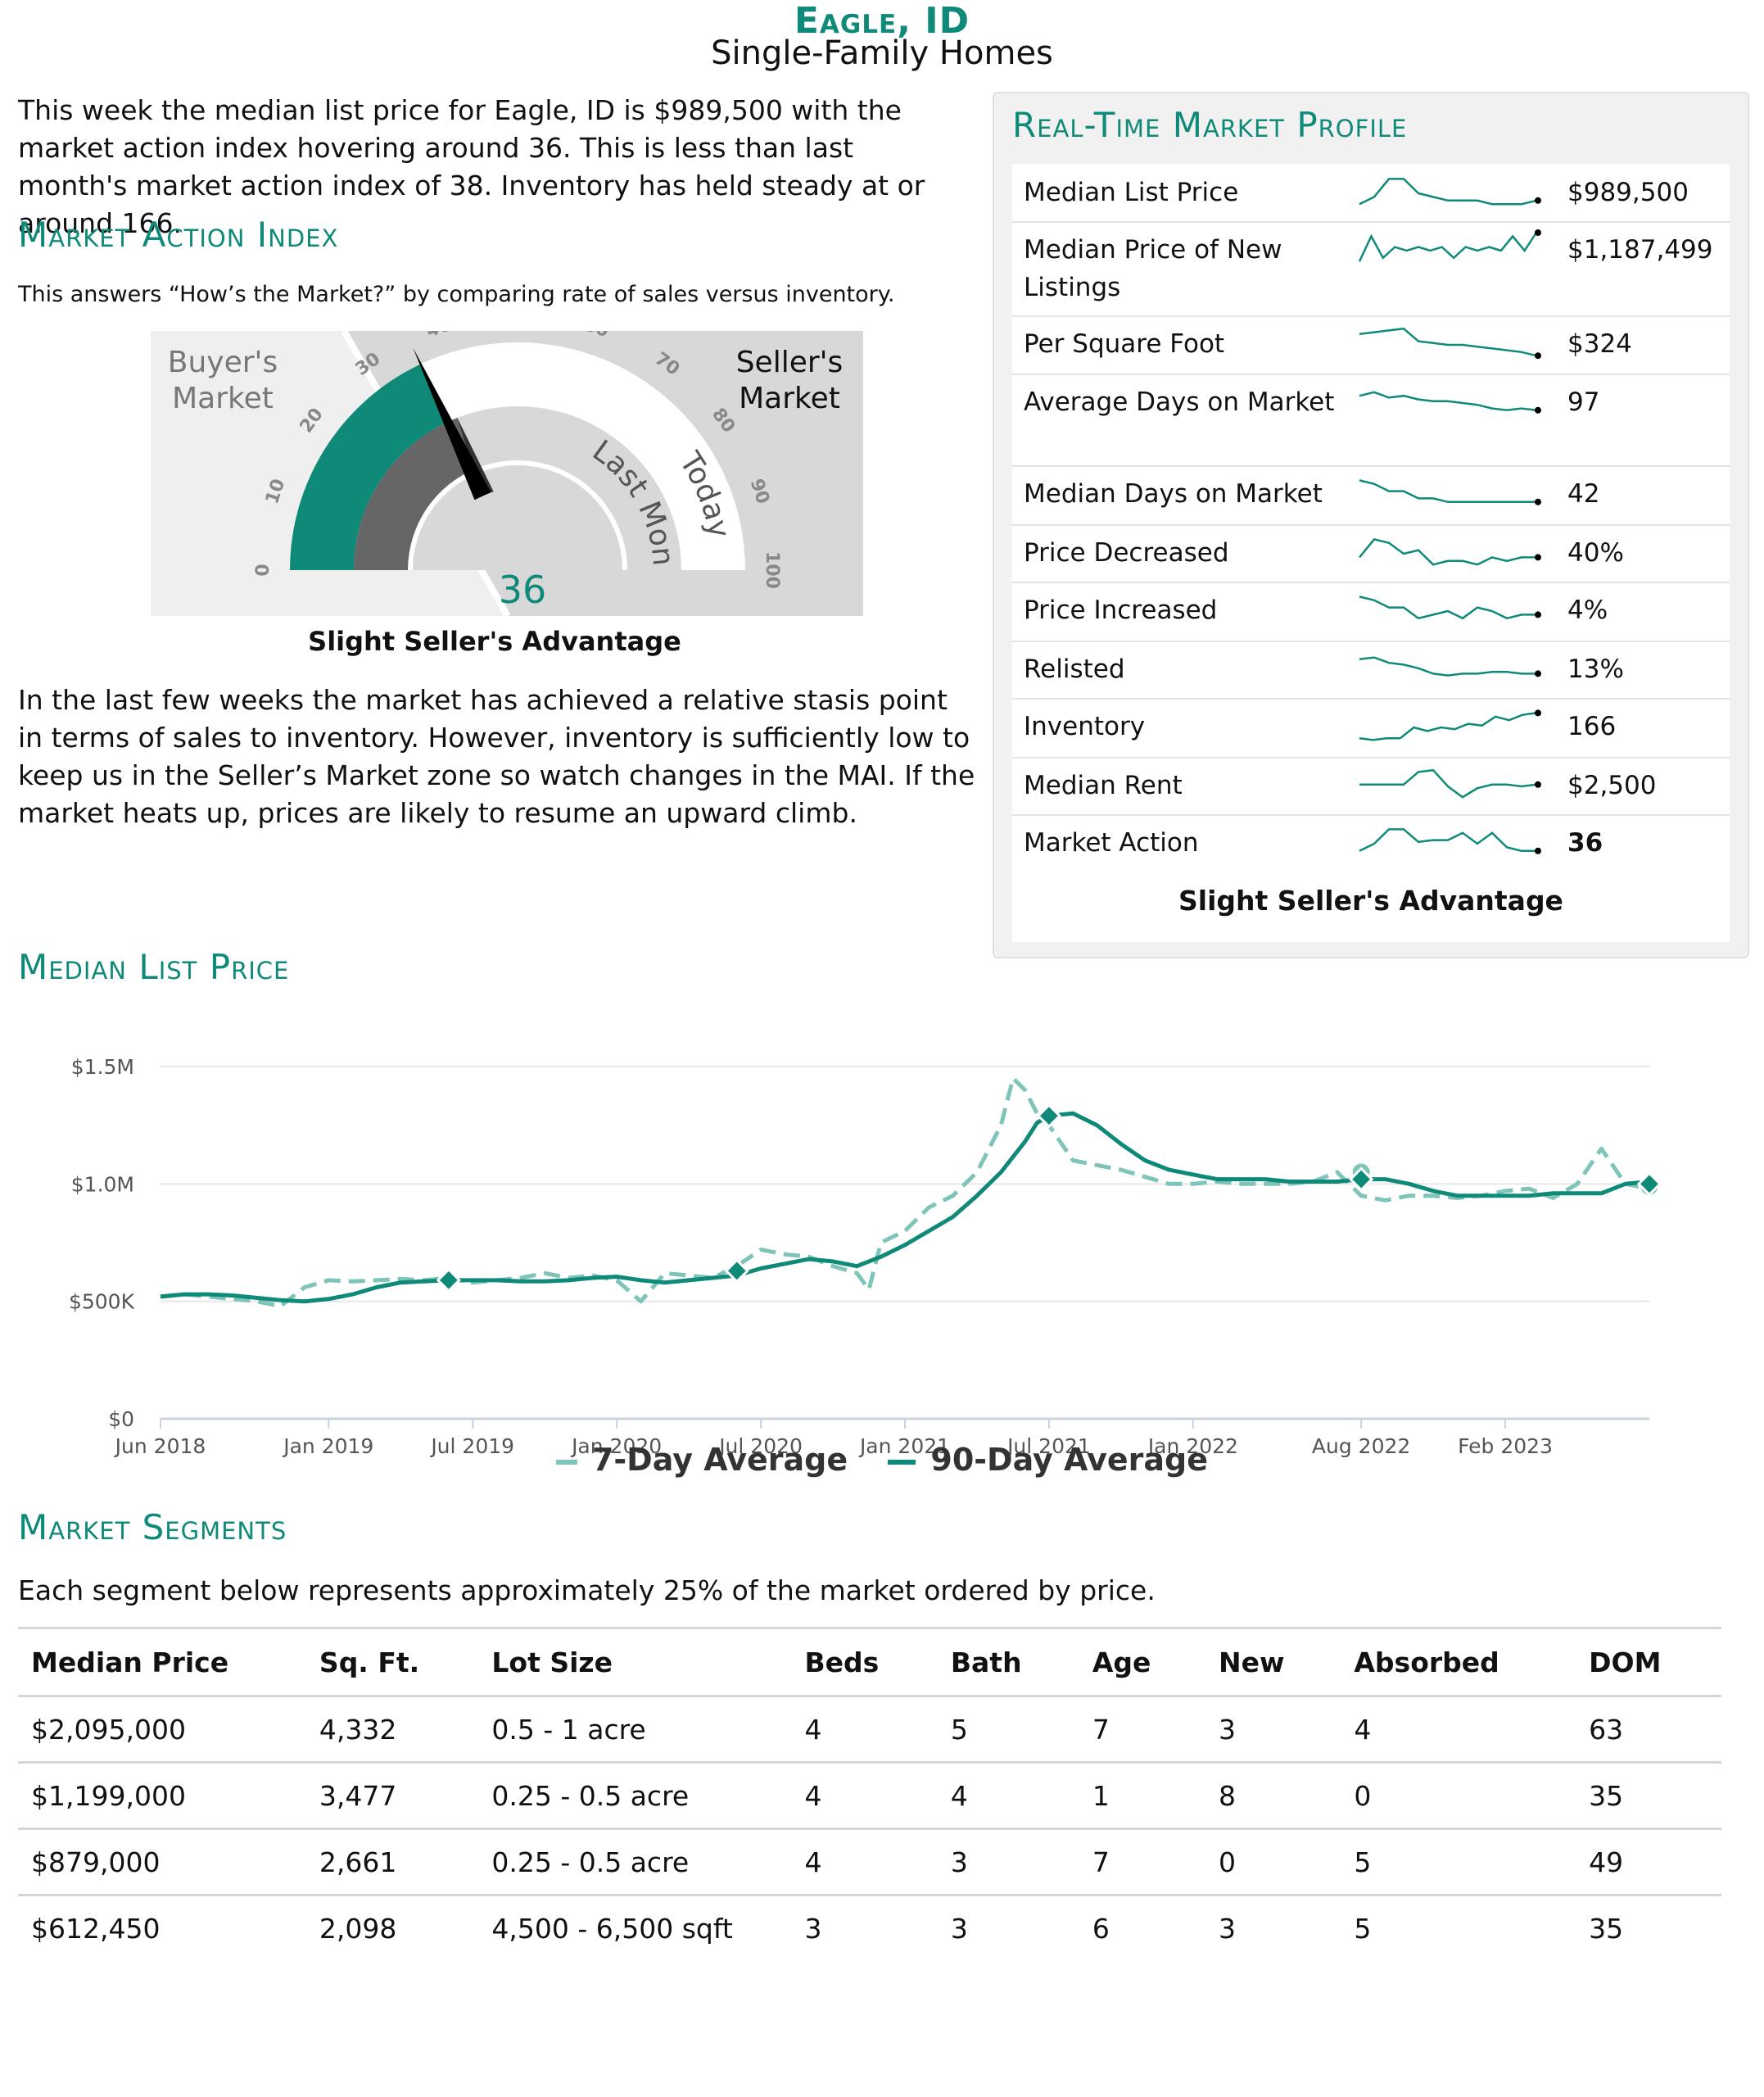 The height and width of the screenshot is (2097, 1764). What do you see at coordinates (102, 1302) in the screenshot?
I see `y-tick-label: $500K` at bounding box center [102, 1302].